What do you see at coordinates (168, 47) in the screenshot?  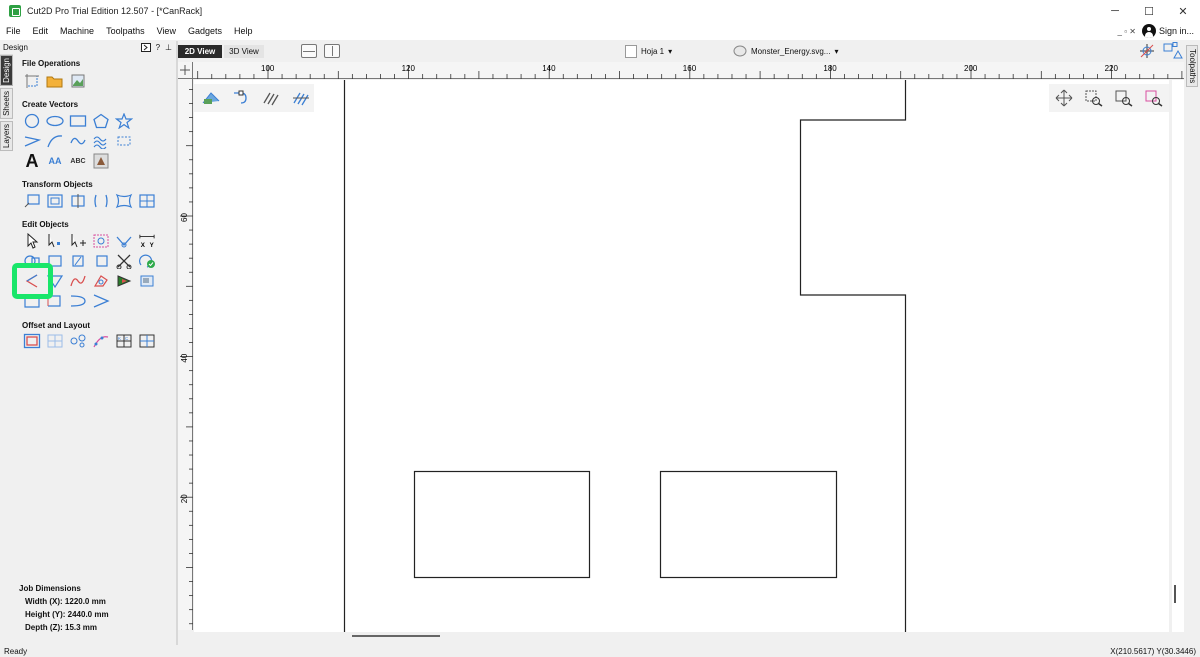 I see `pin-icon: ⊥` at bounding box center [168, 47].